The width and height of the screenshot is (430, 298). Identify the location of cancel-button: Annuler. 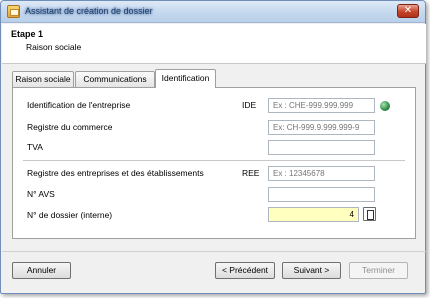
(41, 270).